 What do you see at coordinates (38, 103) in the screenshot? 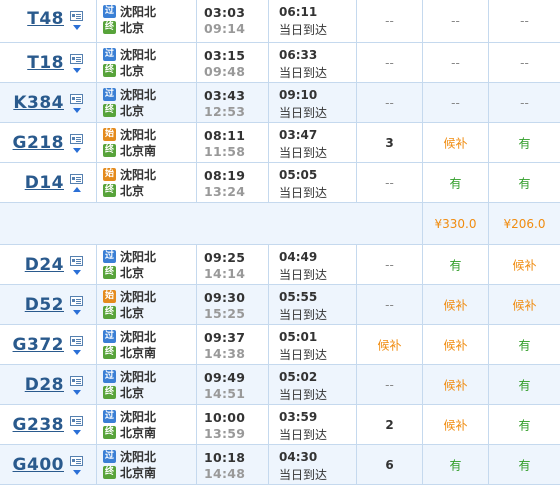
I see `train-number-link: K384` at bounding box center [38, 103].